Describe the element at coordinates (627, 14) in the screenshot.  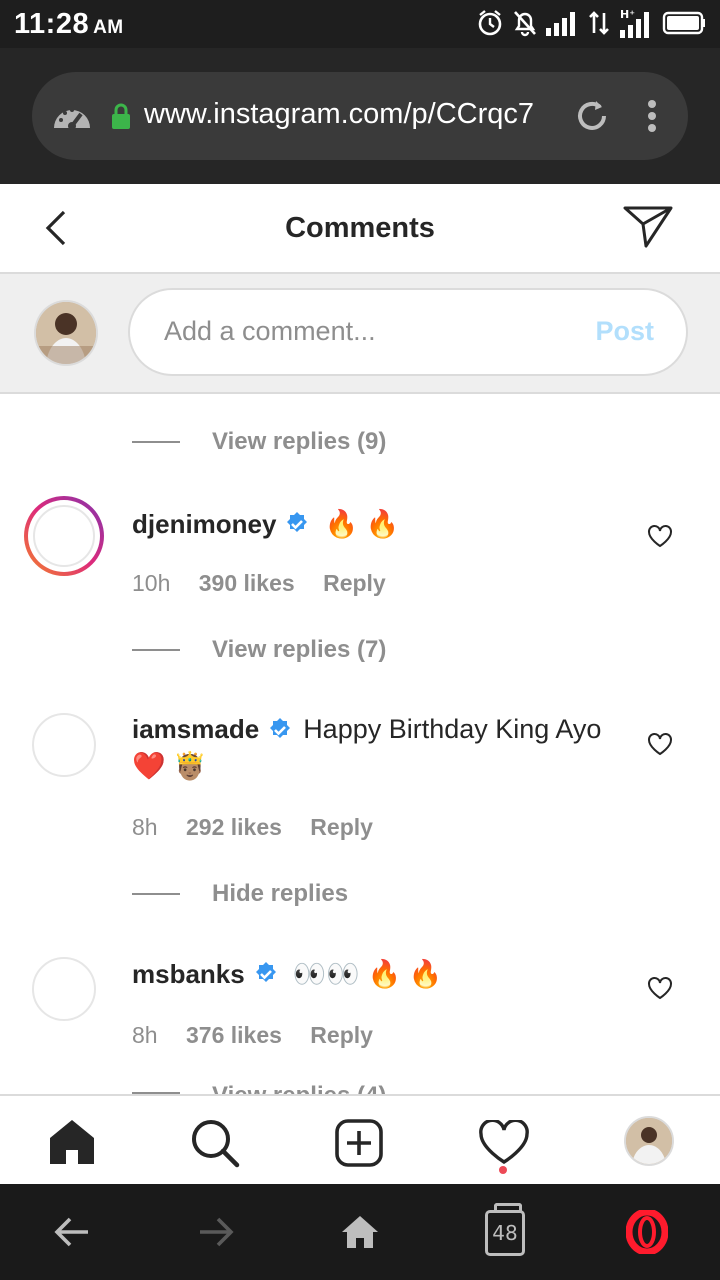
I see `svg-text: H⁺` at that location.